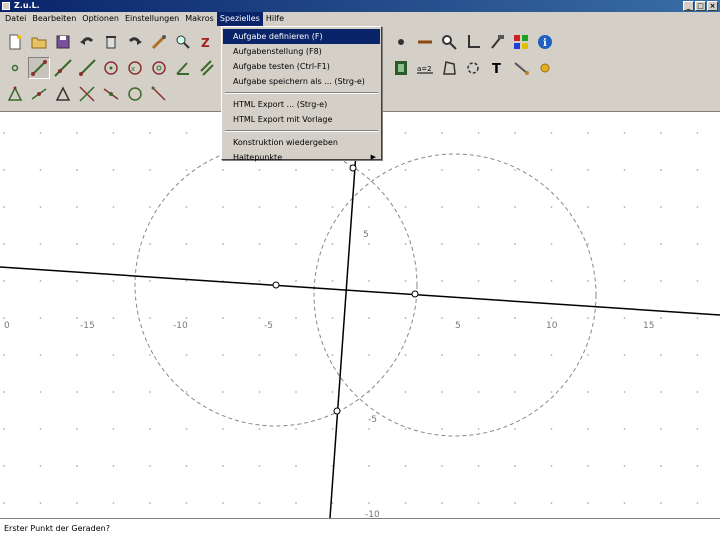 Image resolution: width=720 pixels, height=540 pixels. Describe the element at coordinates (15, 19) in the screenshot. I see `menu-datei: Datei` at that location.